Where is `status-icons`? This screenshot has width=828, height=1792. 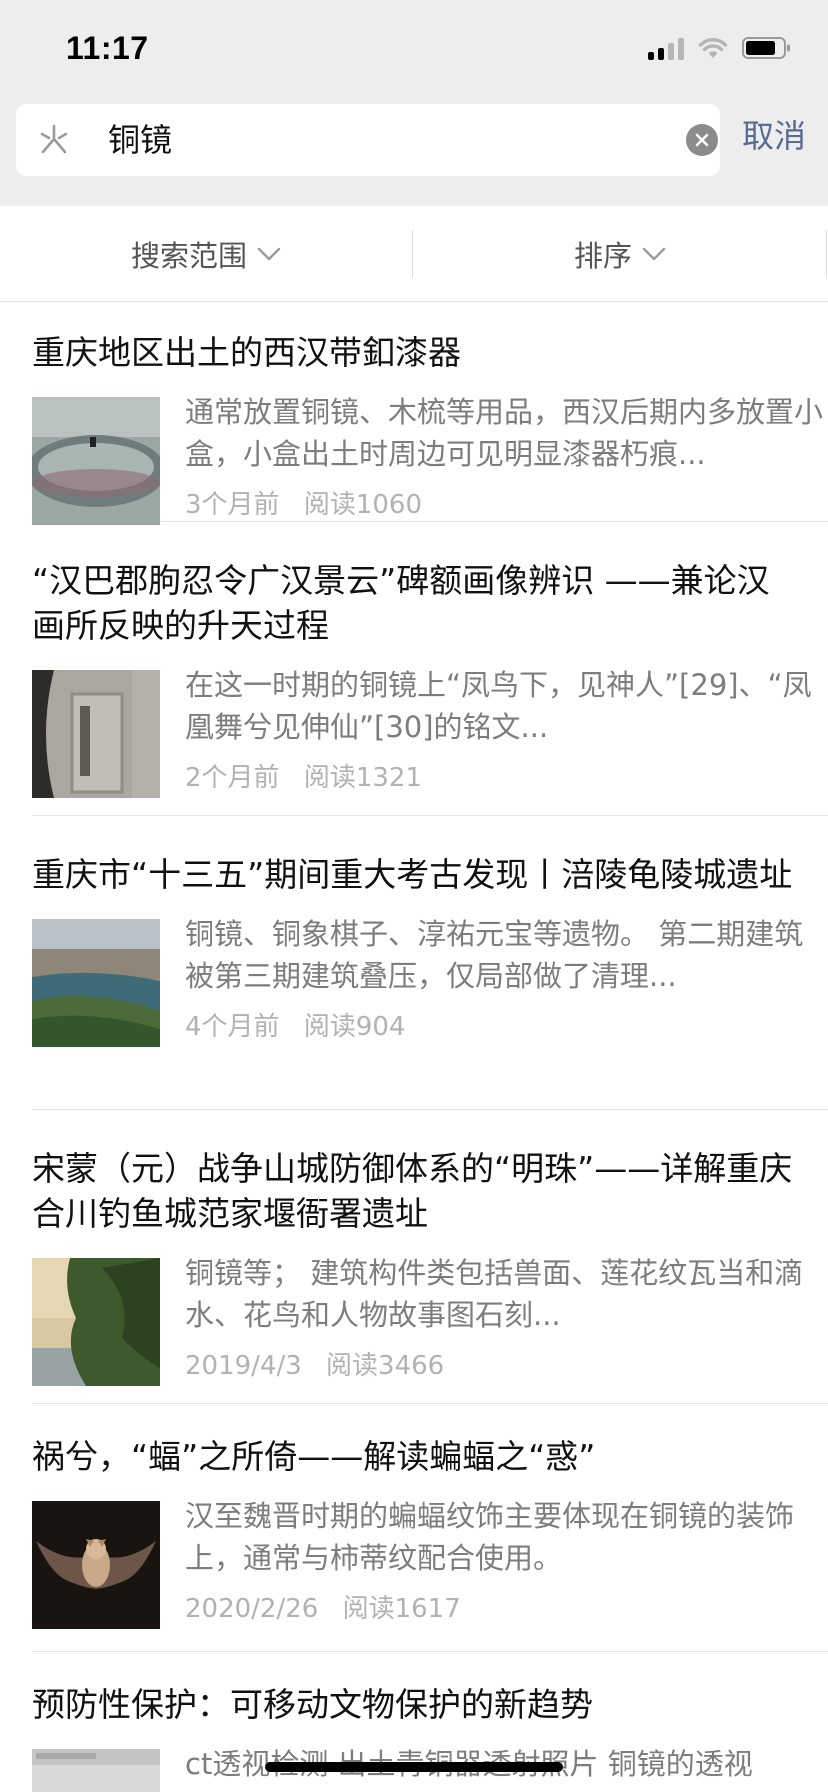 status-icons is located at coordinates (720, 48).